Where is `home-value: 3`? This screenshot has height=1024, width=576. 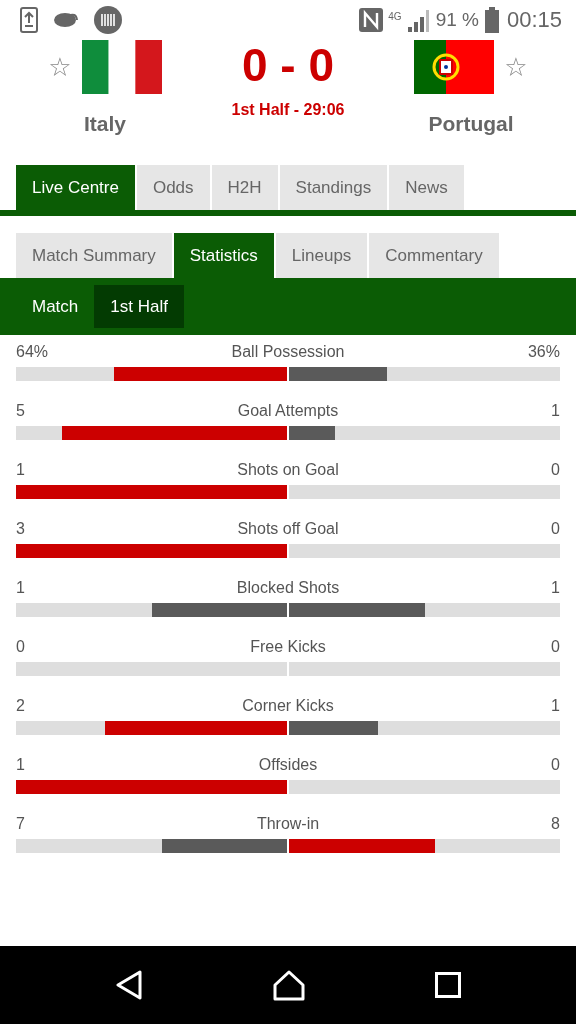
home-value: 3 is located at coordinates (20, 529).